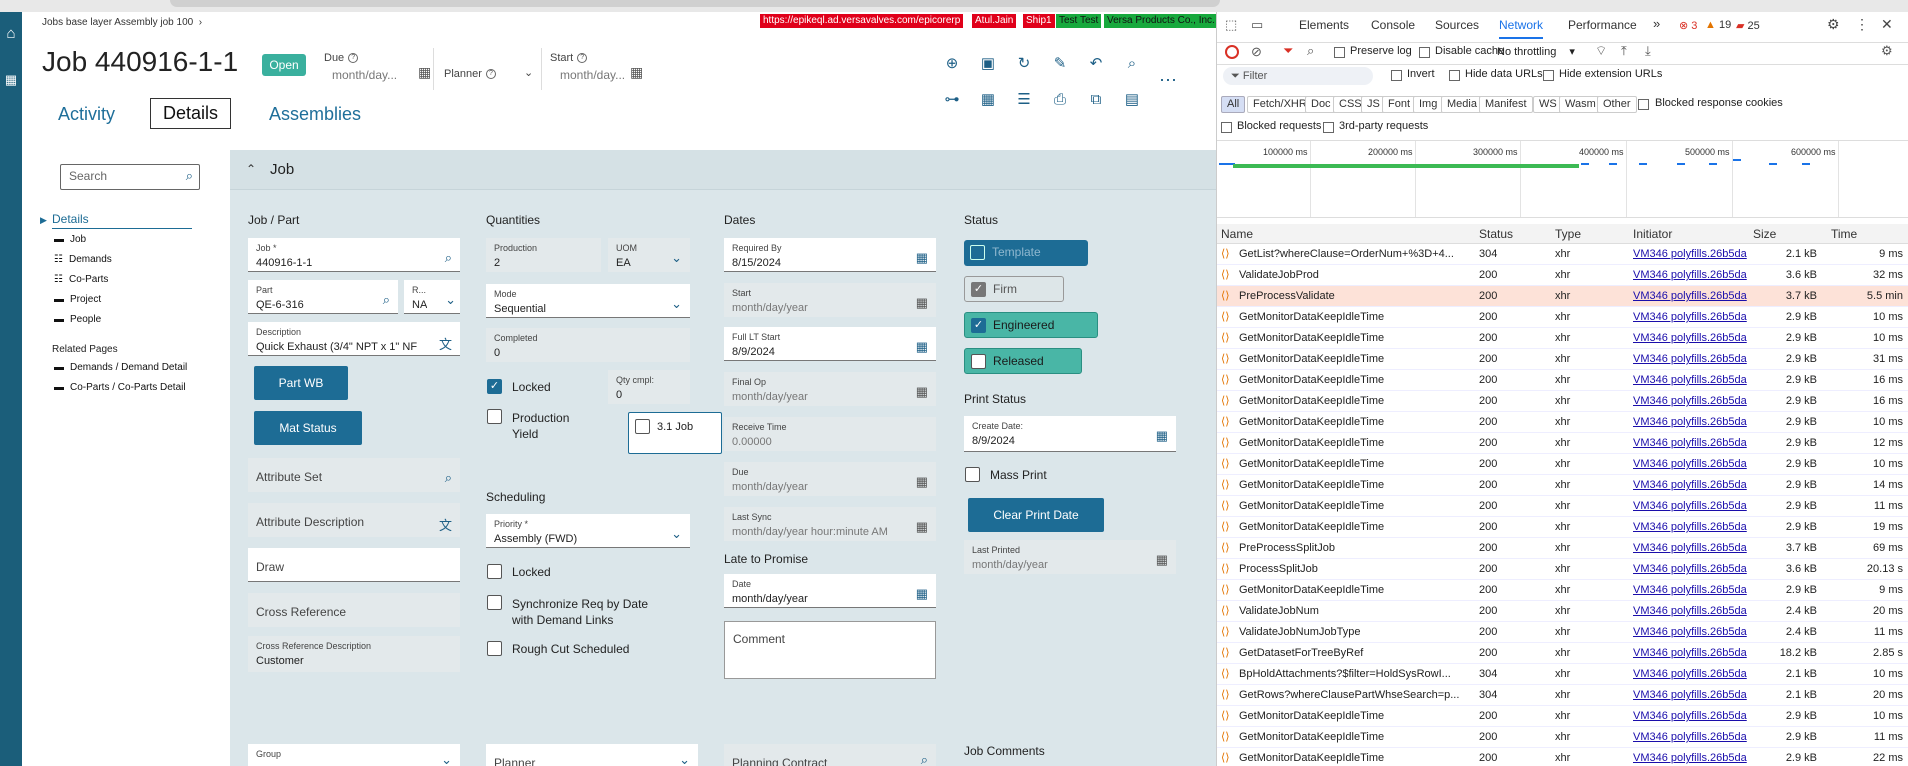  I want to click on completed-field: Completed 0, so click(588, 345).